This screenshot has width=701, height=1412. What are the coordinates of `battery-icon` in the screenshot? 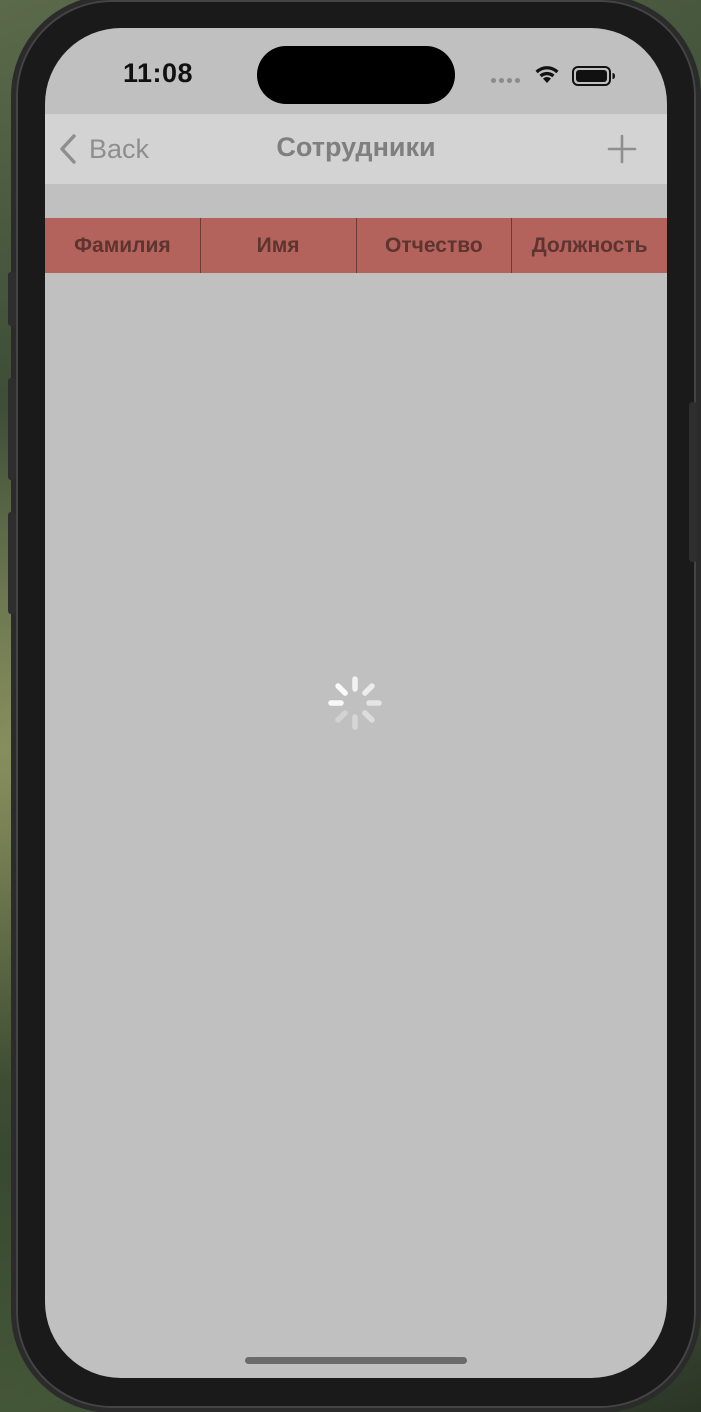 It's located at (593, 76).